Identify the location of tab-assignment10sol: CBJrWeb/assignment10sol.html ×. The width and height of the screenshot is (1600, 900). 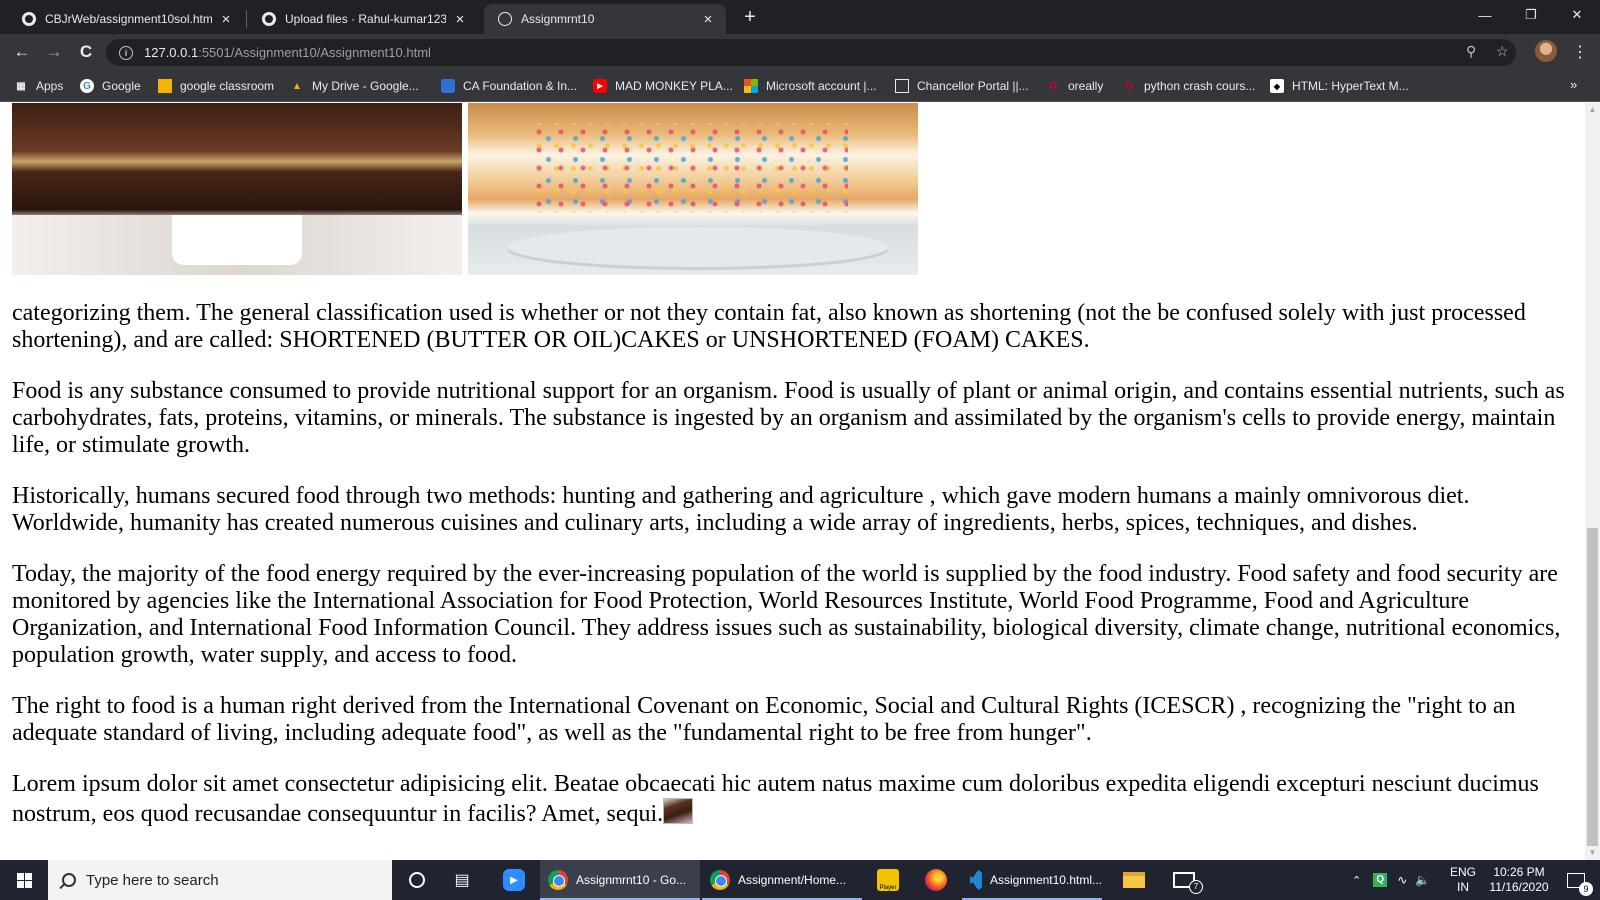
(126, 19).